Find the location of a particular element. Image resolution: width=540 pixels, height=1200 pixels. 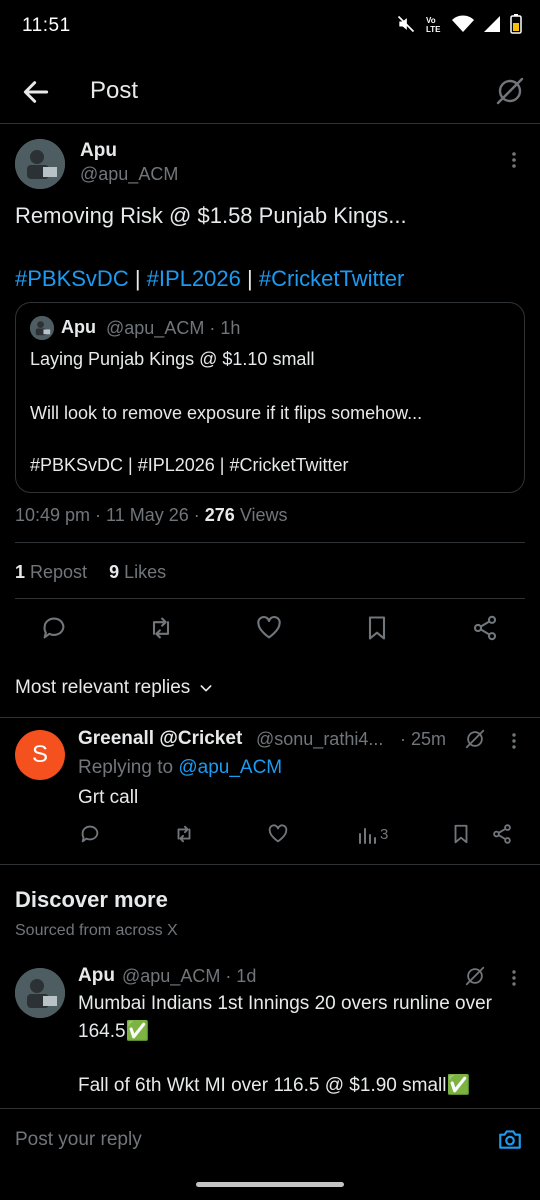

camera-icon is located at coordinates (510, 1139).